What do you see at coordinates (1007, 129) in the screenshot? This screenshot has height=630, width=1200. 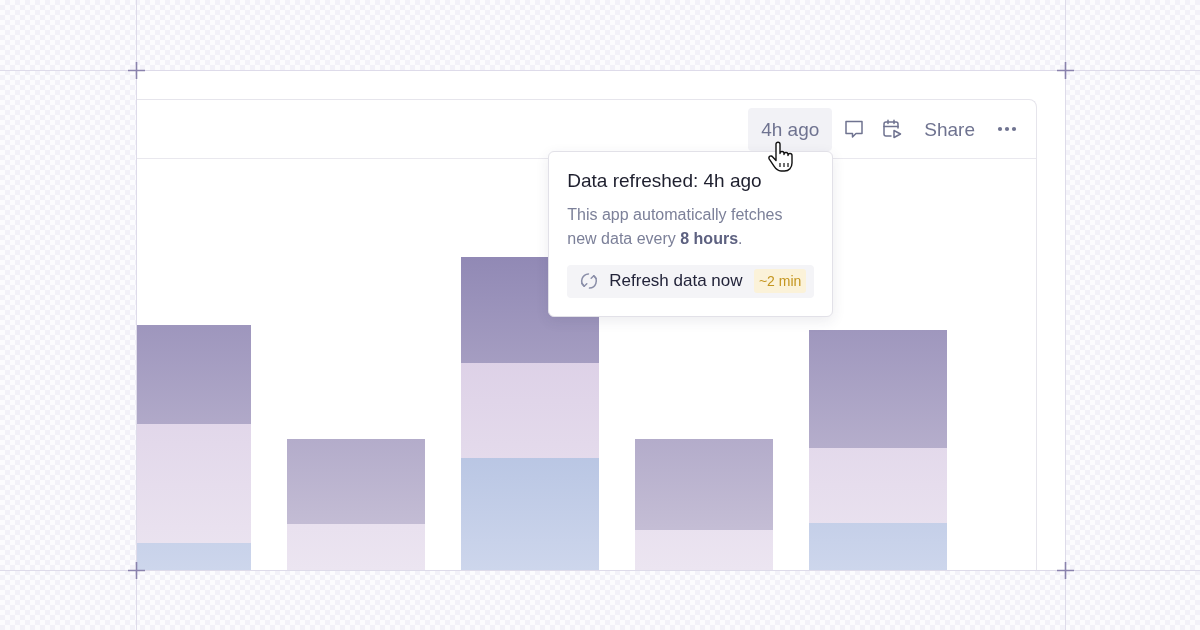 I see `more-icon` at bounding box center [1007, 129].